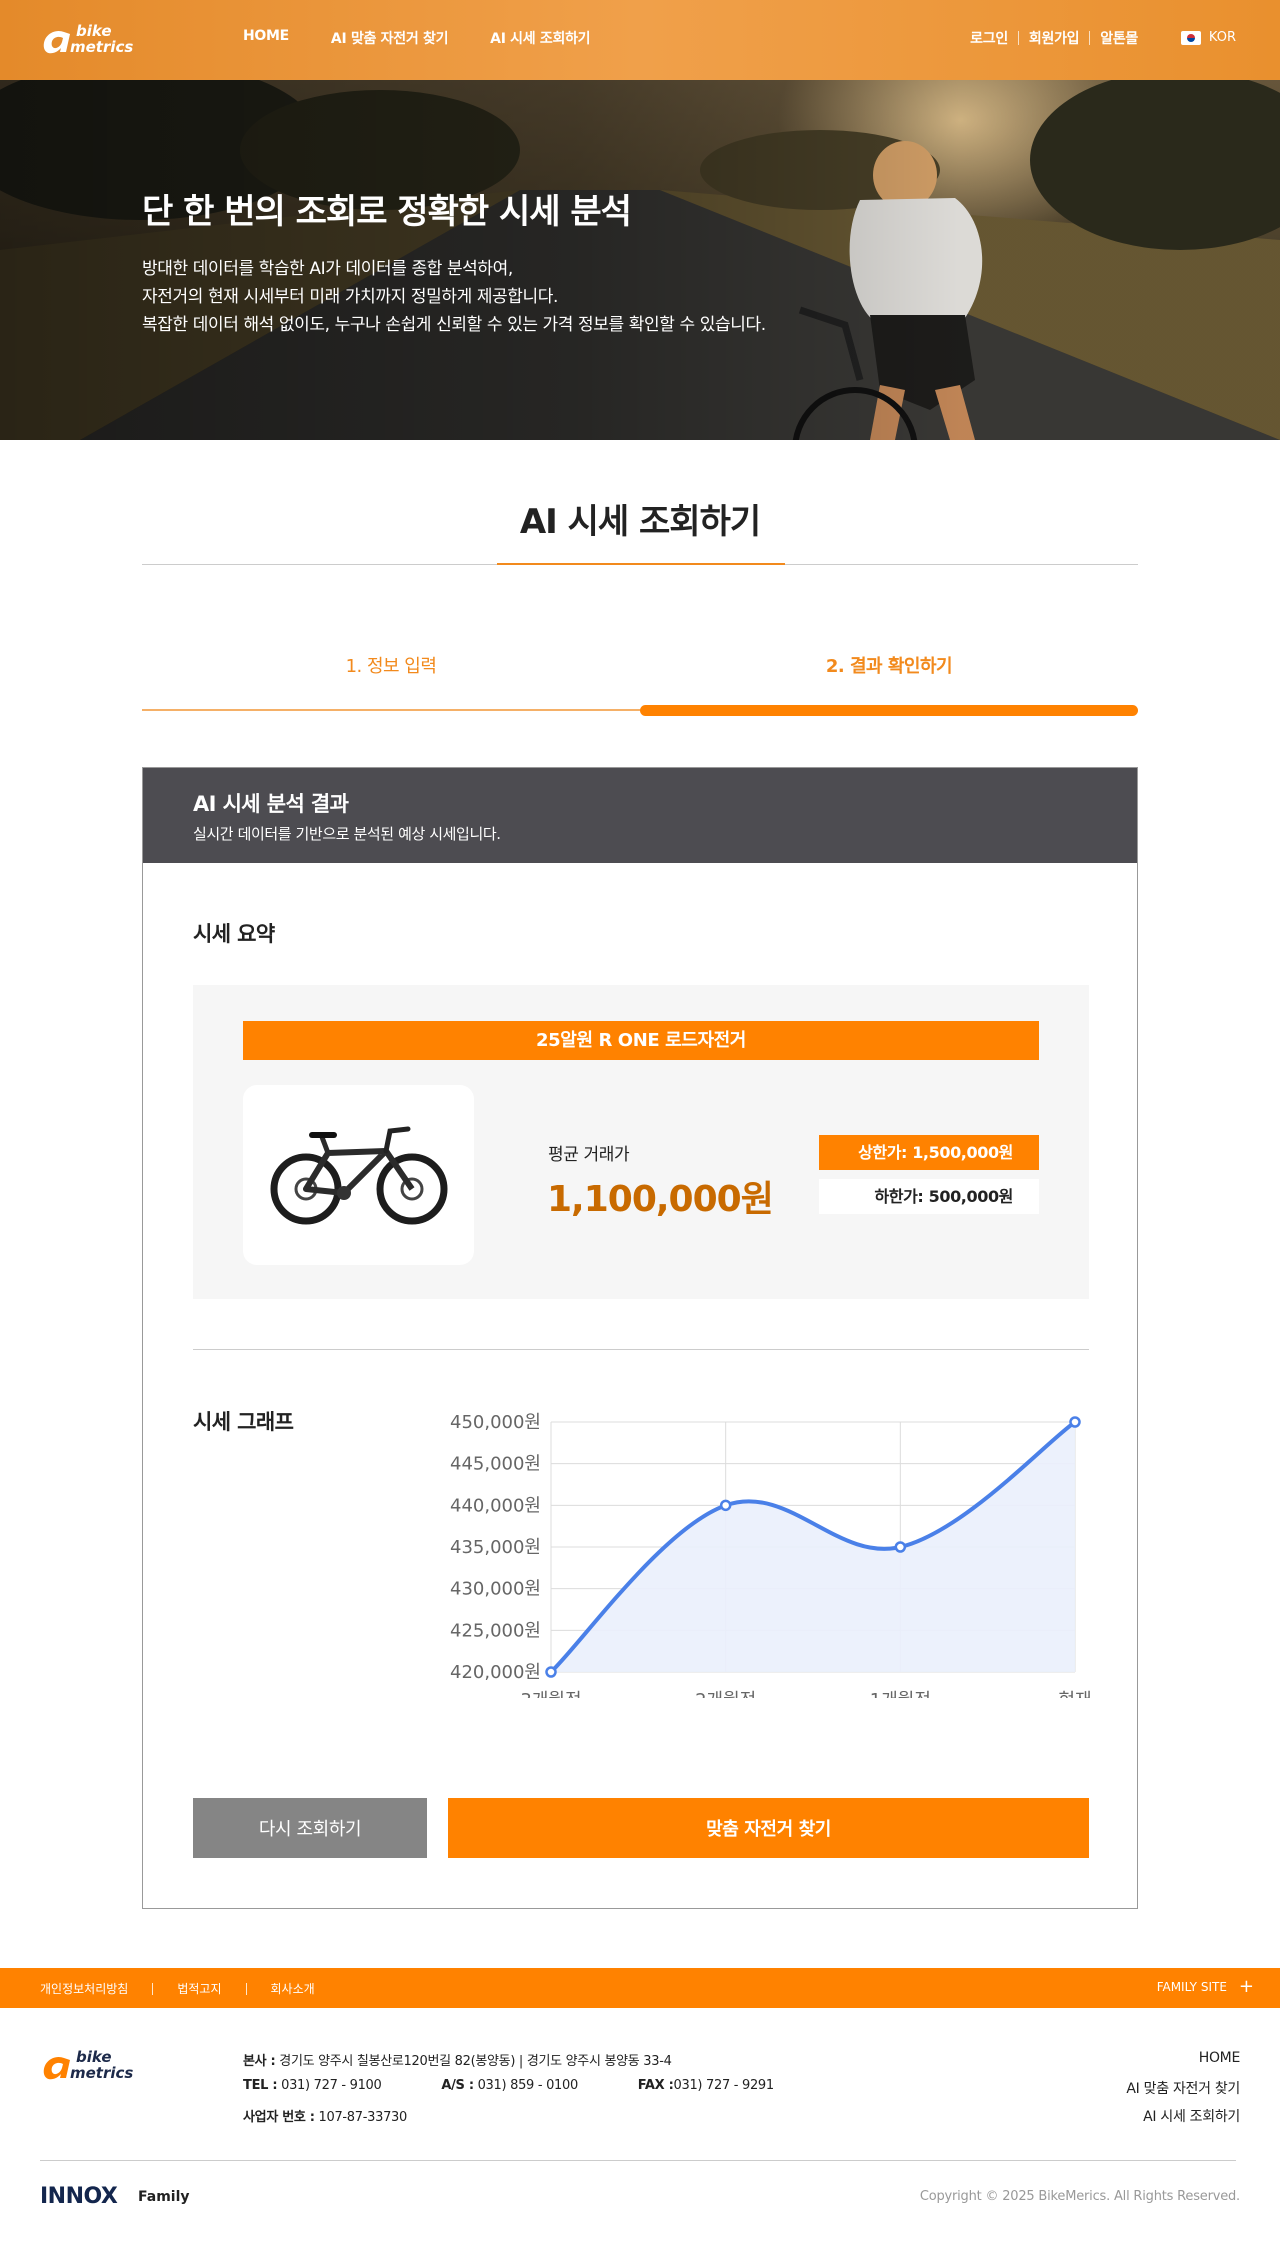 The image size is (1280, 2256). I want to click on result-title: AI 시세 분석 결과, so click(271, 804).